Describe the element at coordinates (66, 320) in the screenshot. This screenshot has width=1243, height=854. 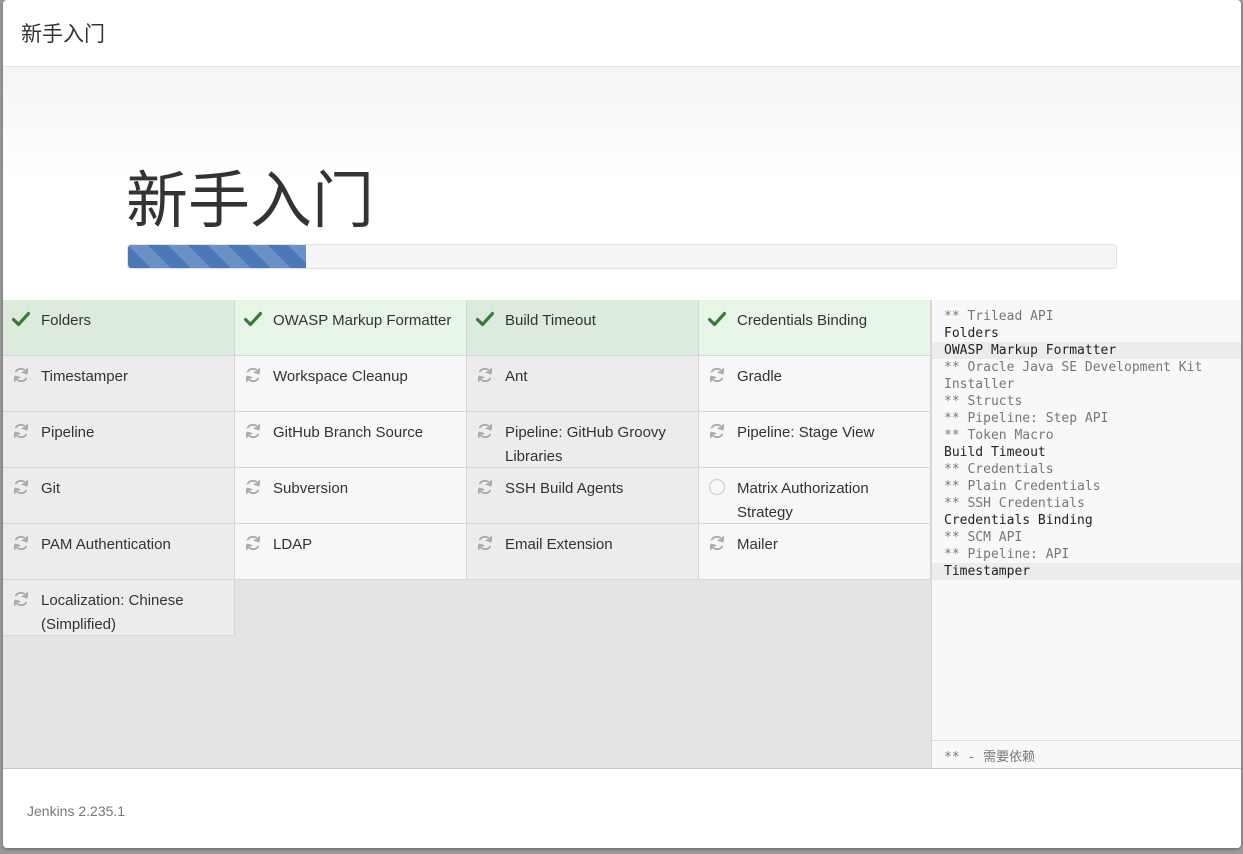
I see `plugin-name: Folders` at that location.